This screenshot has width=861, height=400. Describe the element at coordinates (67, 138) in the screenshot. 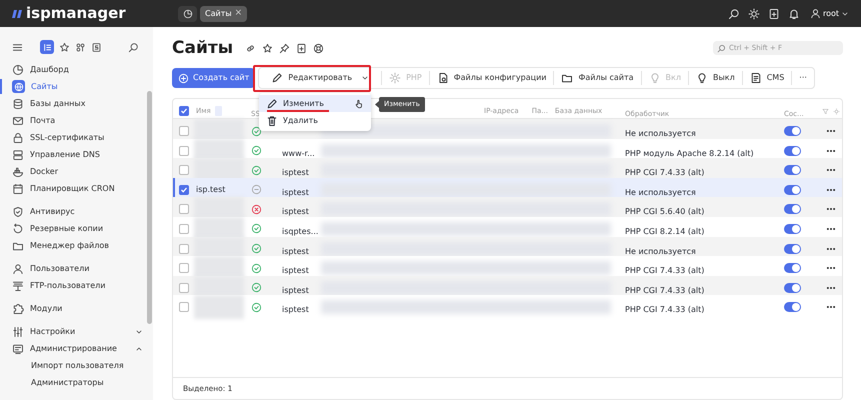

I see `item-label: SSL-сертификаты` at that location.